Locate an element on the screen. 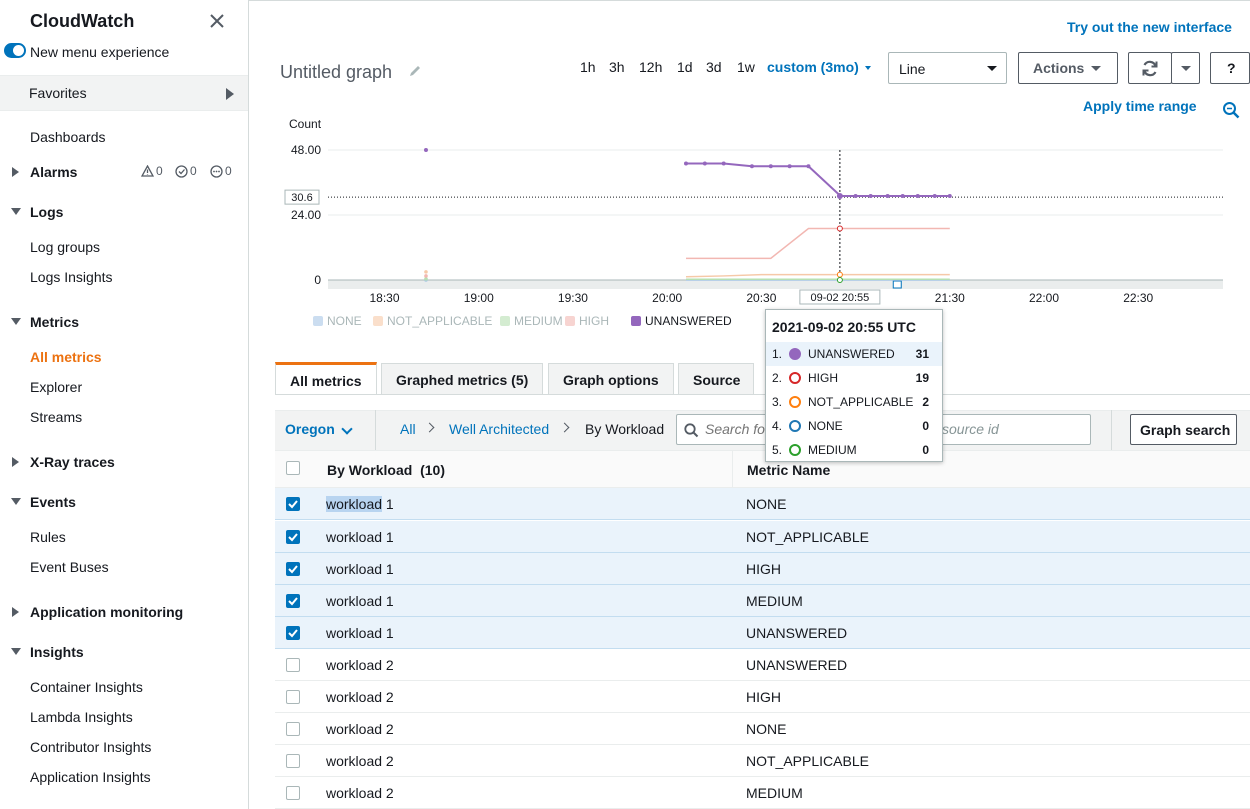 This screenshot has height=809, width=1250. data-point is located at coordinates (704, 163).